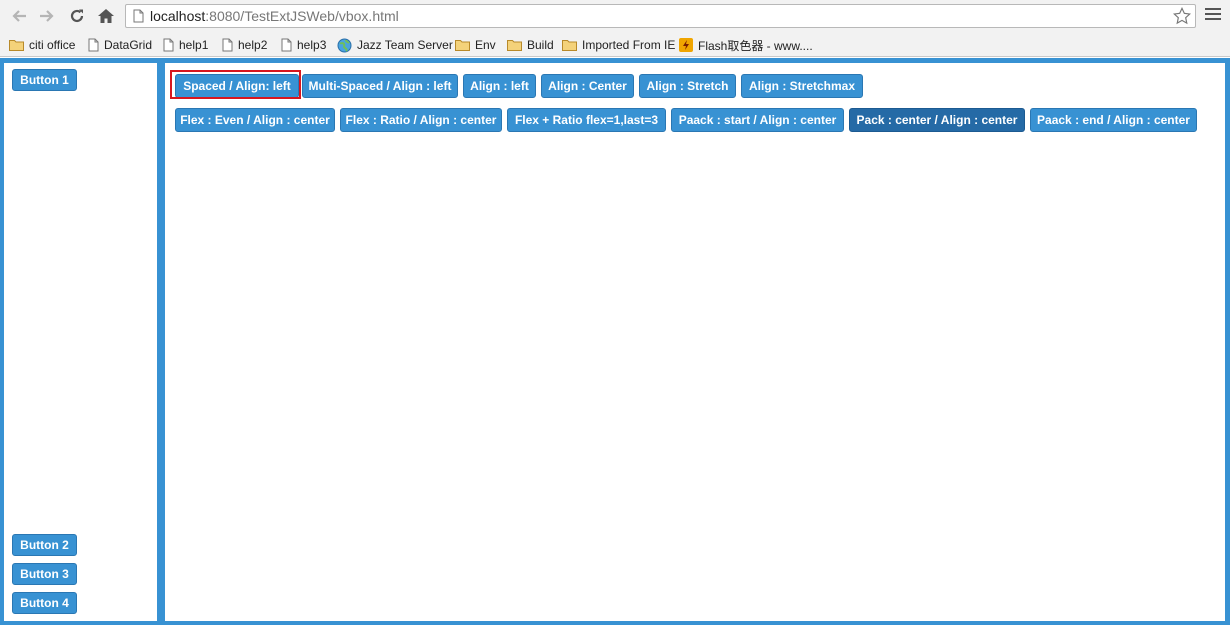  I want to click on bookmark-star-icon, so click(1182, 16).